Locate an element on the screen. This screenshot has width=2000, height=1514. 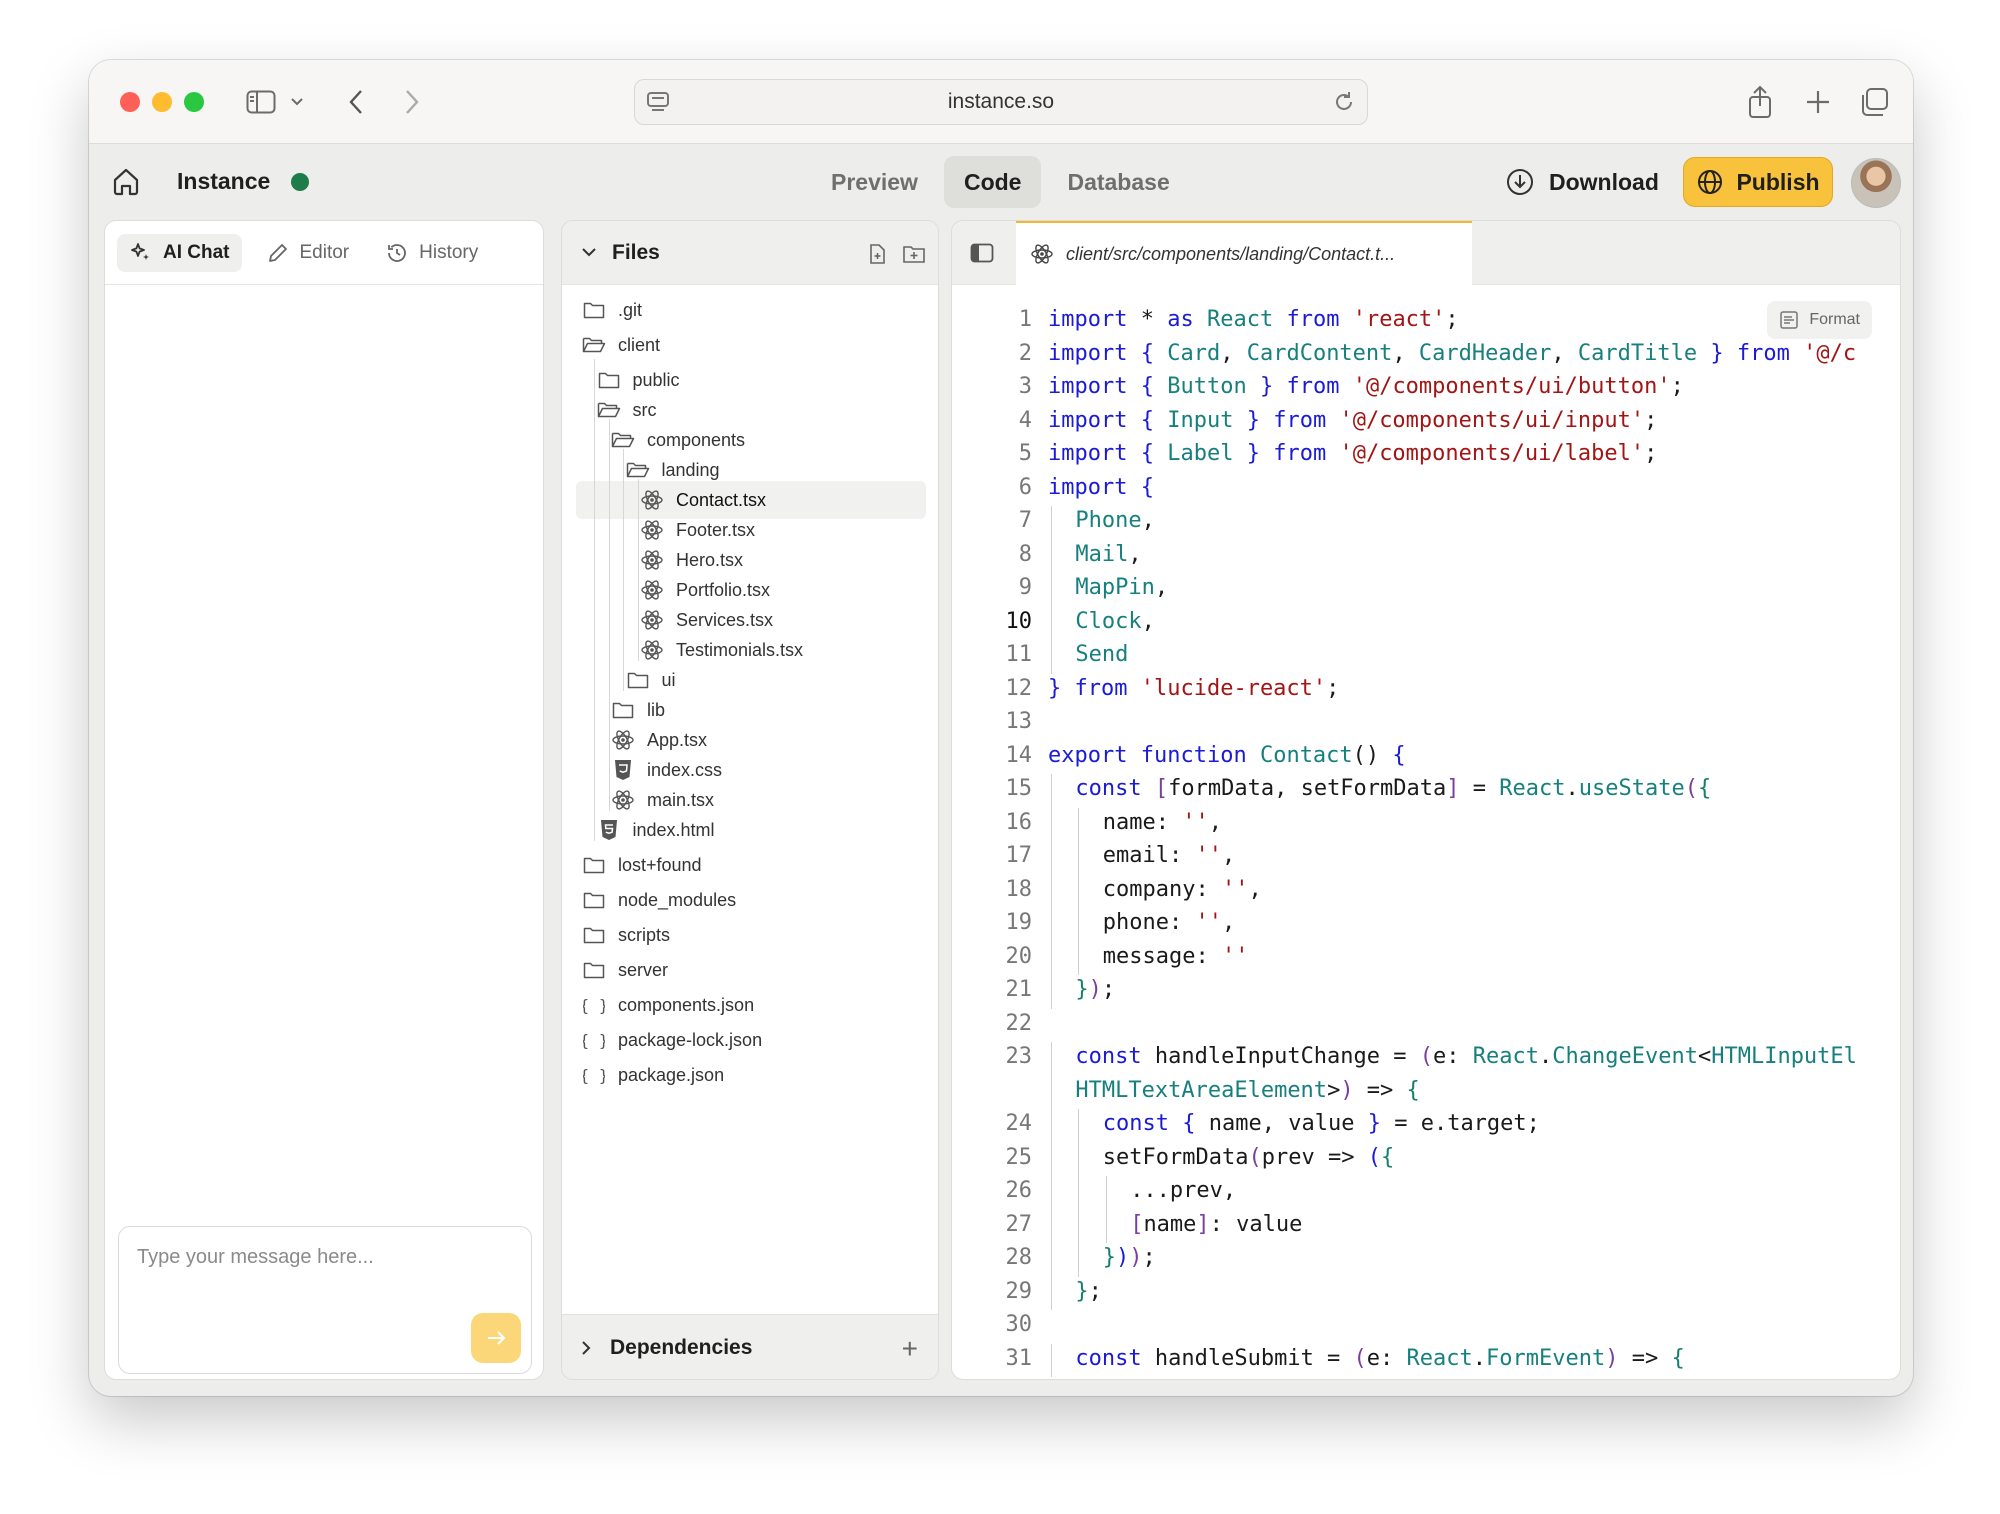
tree-item-label: lost+found is located at coordinates (660, 864).